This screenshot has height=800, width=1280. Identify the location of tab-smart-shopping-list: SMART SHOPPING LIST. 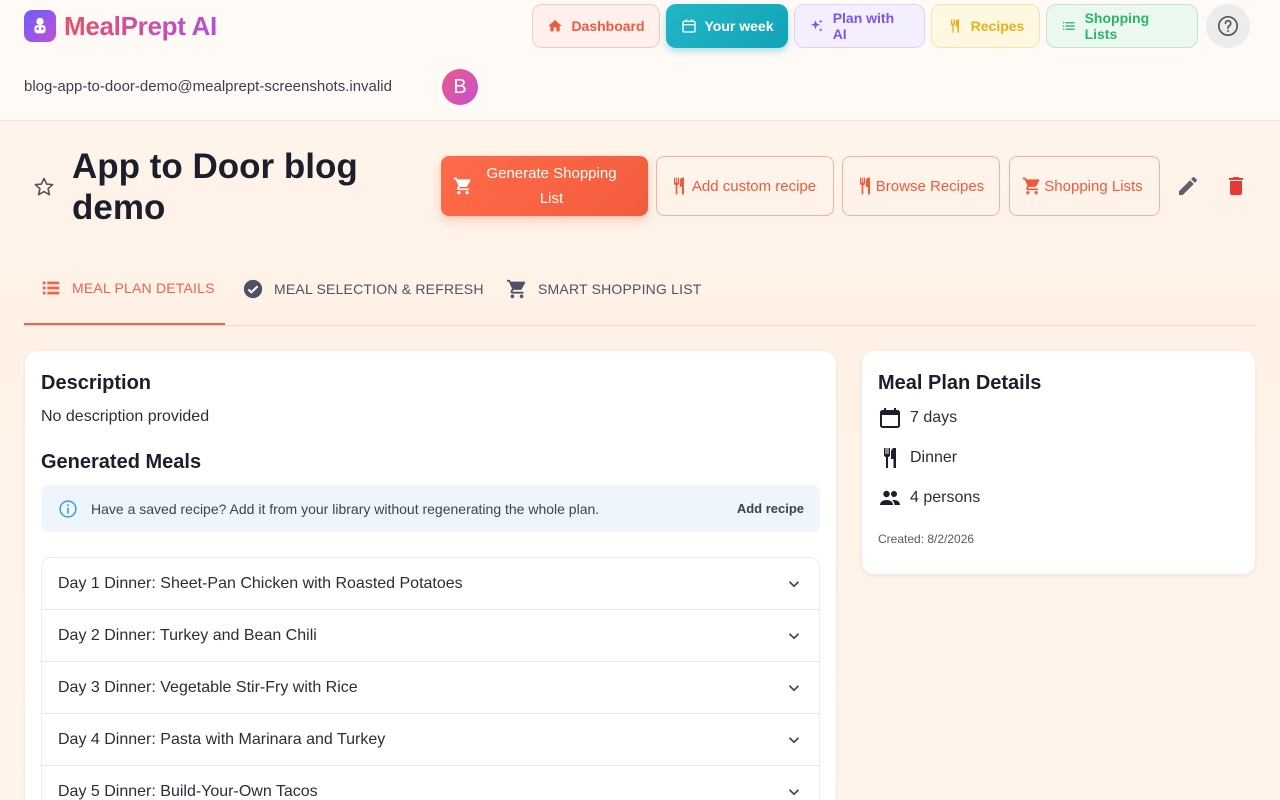
(604, 288).